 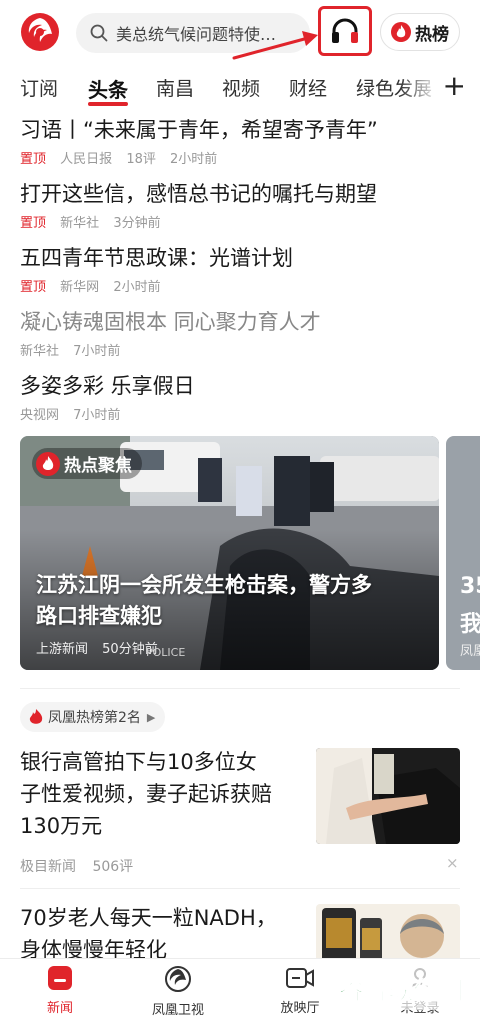 I want to click on nav-label: 新闻, so click(x=59, y=1008).